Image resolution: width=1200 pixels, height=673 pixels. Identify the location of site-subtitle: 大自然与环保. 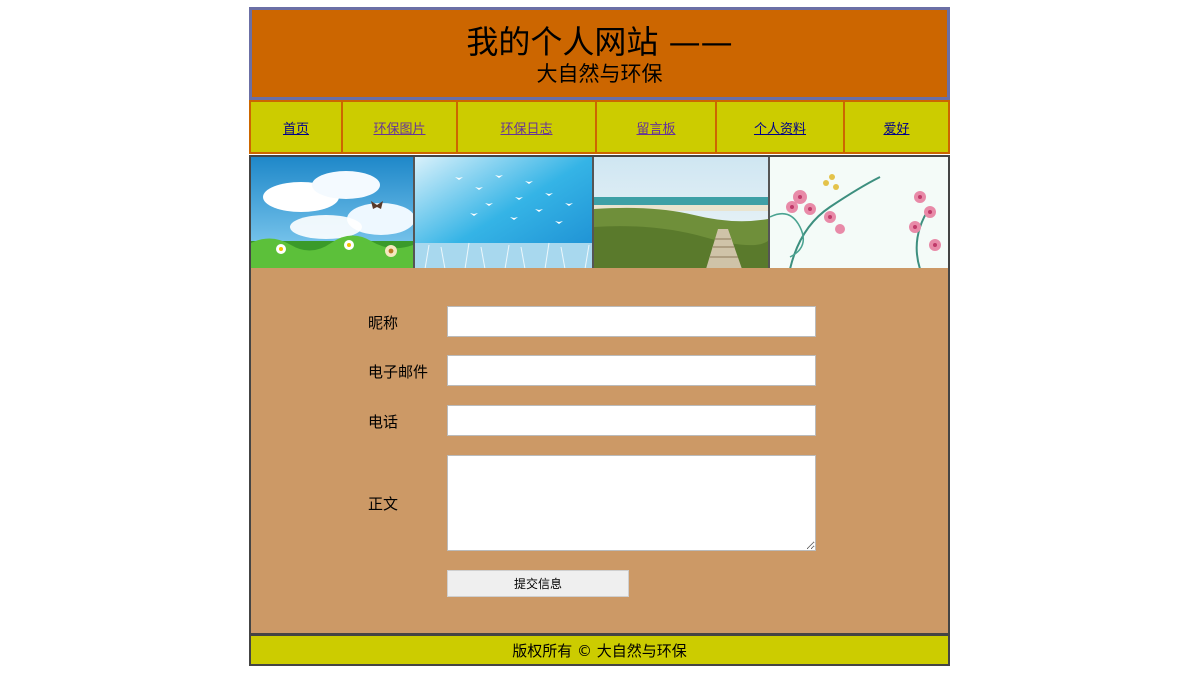
(599, 74).